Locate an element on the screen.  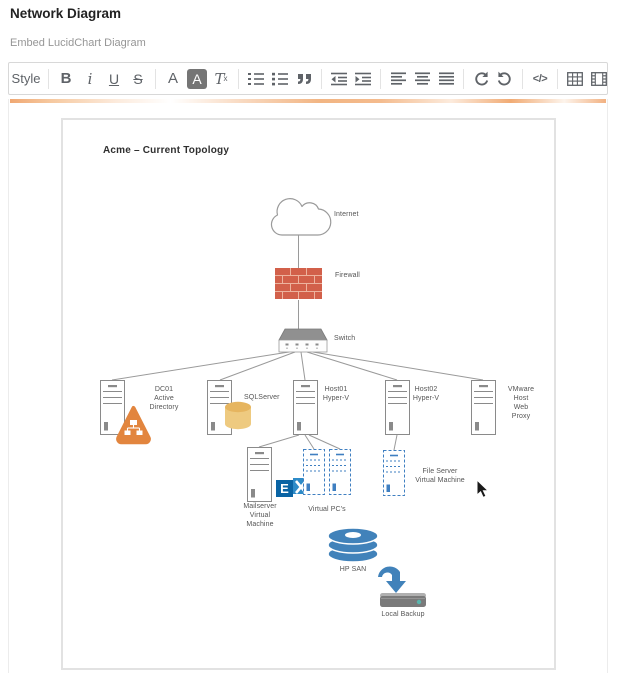
blockquote-button is located at coordinates (304, 79).